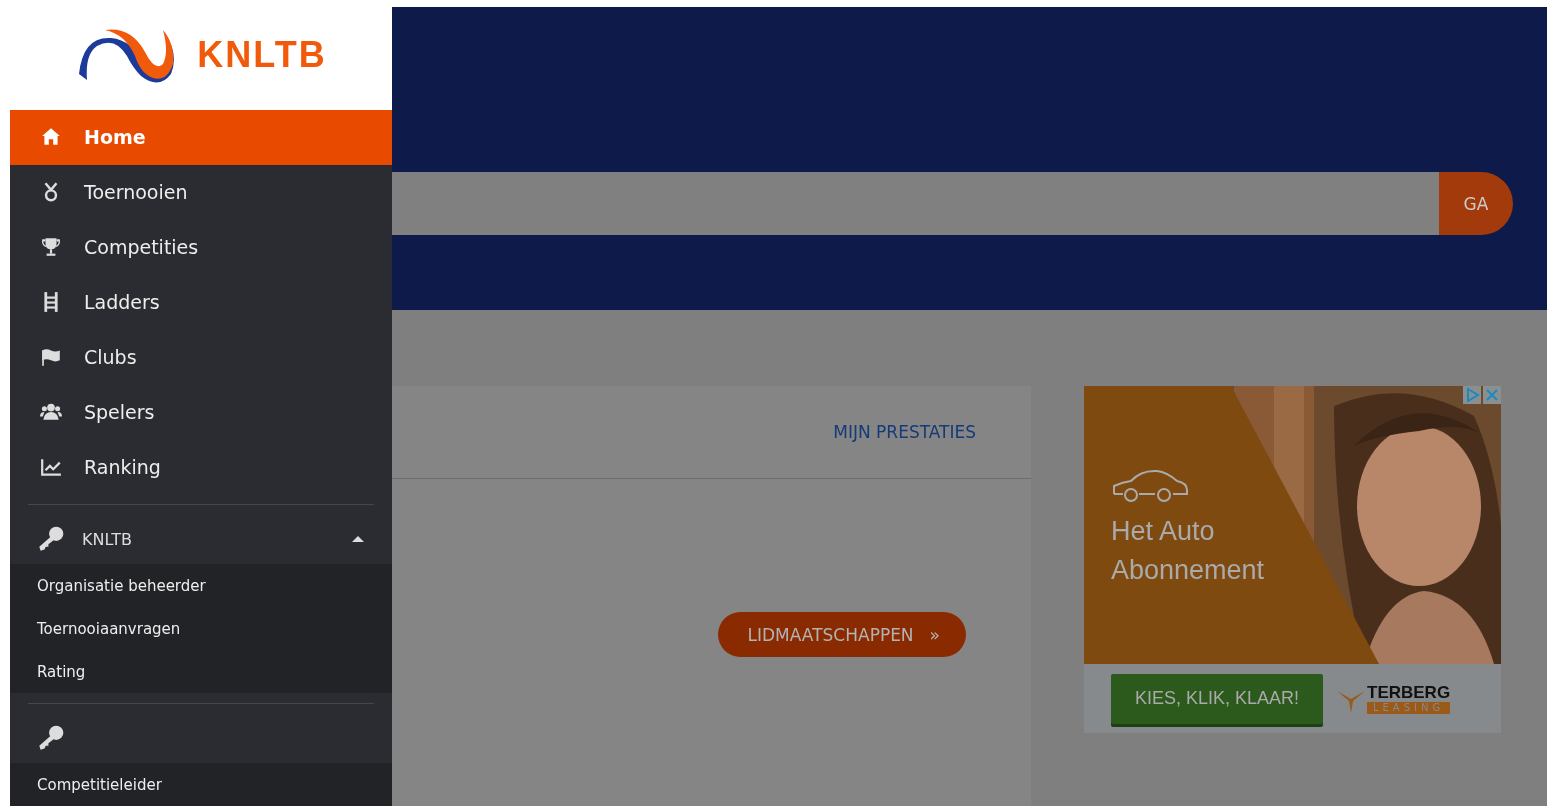 This screenshot has width=1547, height=806. I want to click on brand-subtitle: LEASING, so click(1409, 707).